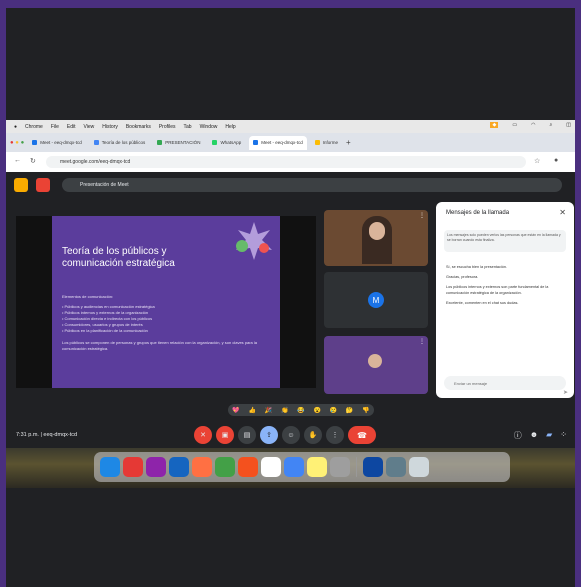 This screenshot has height=587, width=581. What do you see at coordinates (271, 467) in the screenshot?
I see `calendar-icon` at bounding box center [271, 467].